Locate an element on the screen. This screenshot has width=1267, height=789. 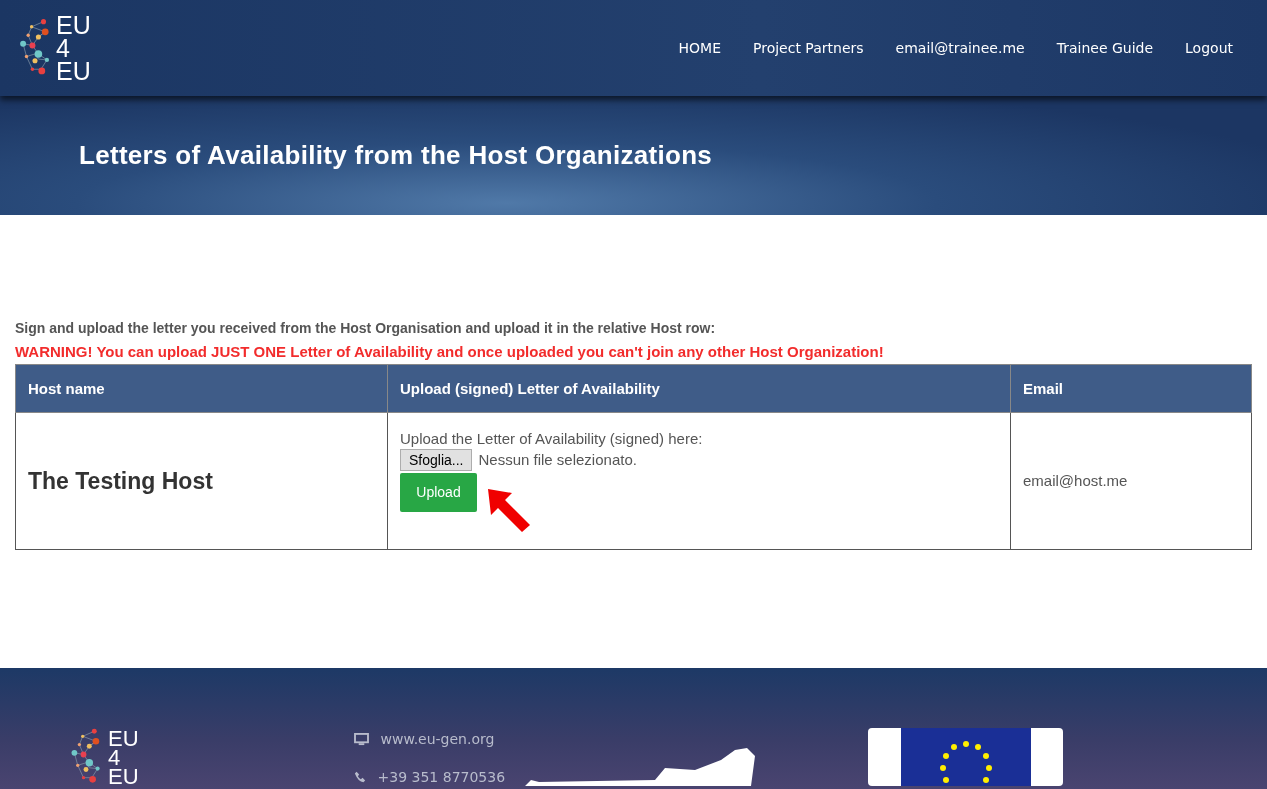
host-name: The Testing Host is located at coordinates (120, 480).